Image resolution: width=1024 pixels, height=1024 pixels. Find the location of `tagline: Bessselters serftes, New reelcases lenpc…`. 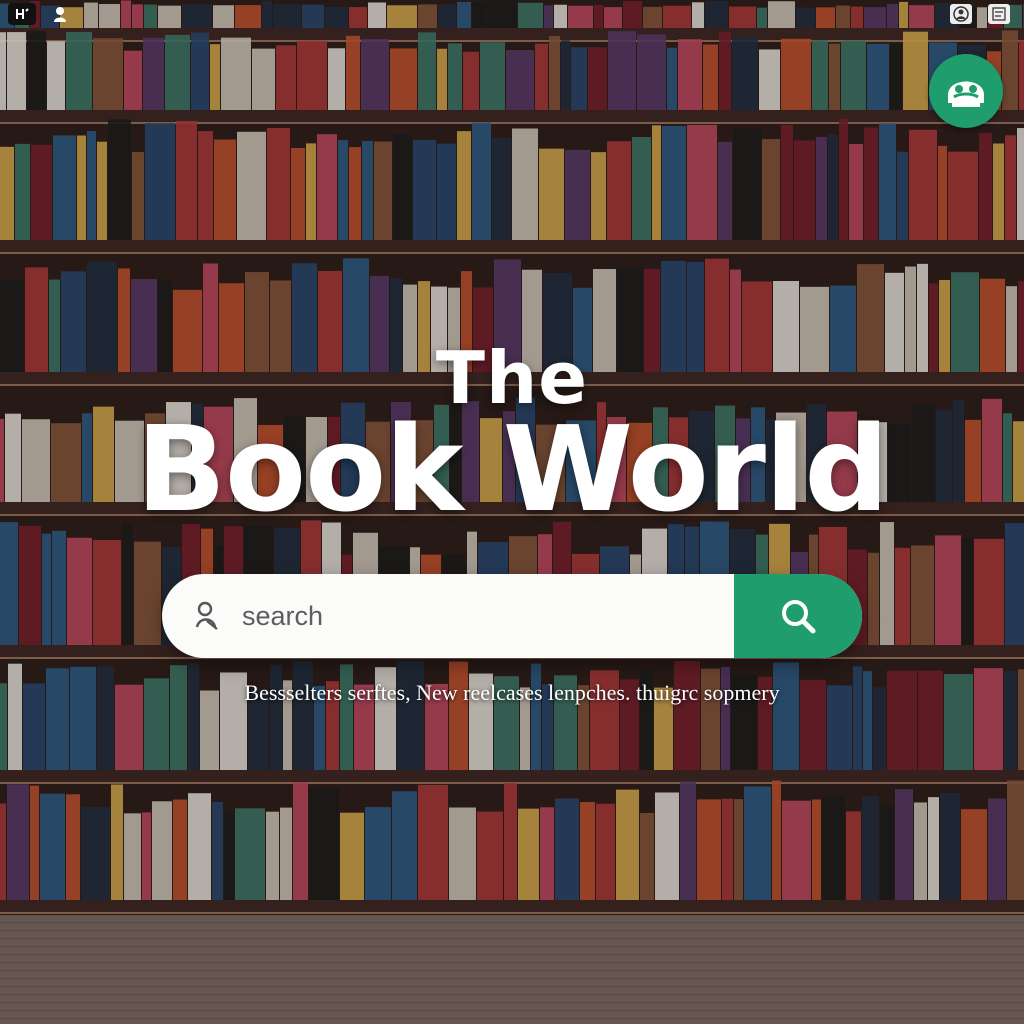

tagline: Bessselters serftes, New reelcases lenpc… is located at coordinates (512, 692).